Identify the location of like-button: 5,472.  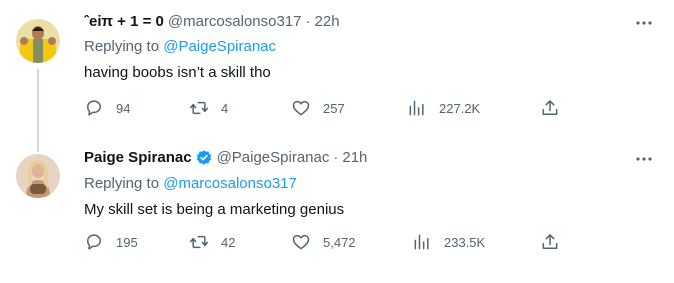
(323, 242).